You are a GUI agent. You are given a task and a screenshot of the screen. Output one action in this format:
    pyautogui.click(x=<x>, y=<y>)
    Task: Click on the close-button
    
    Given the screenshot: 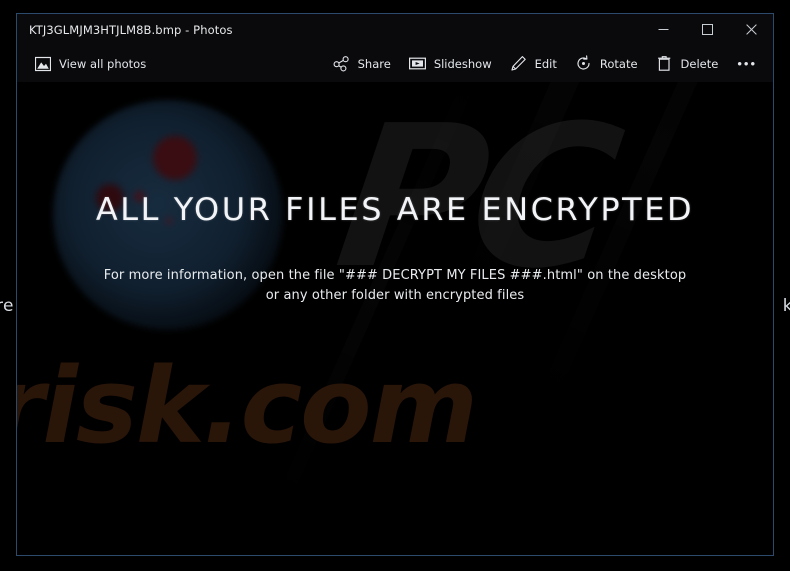 What is the action you would take?
    pyautogui.click(x=751, y=29)
    